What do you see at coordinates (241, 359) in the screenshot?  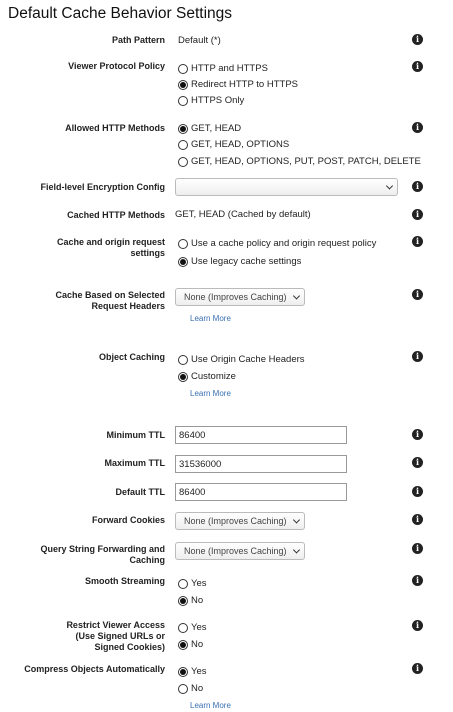 I see `radio-use-origin-cache-headers: Use Origin Cache Headers` at bounding box center [241, 359].